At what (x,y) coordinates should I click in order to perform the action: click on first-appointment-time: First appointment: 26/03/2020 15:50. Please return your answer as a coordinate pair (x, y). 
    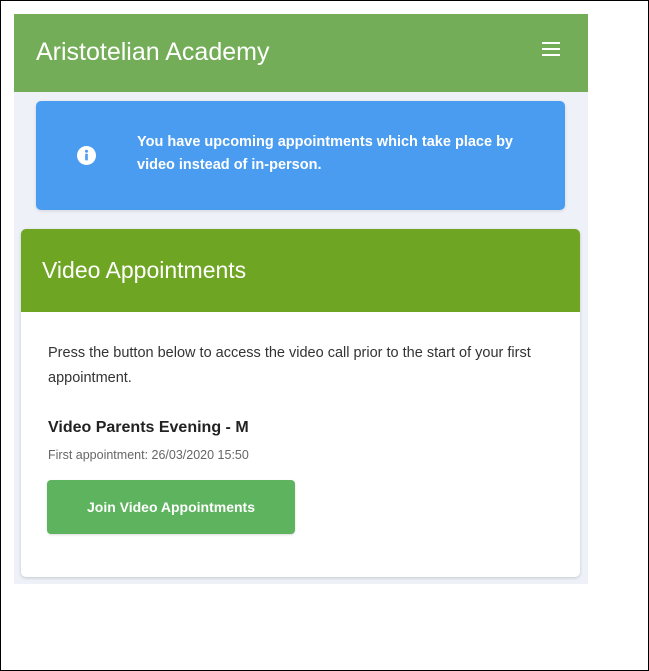
    Looking at the image, I should click on (148, 455).